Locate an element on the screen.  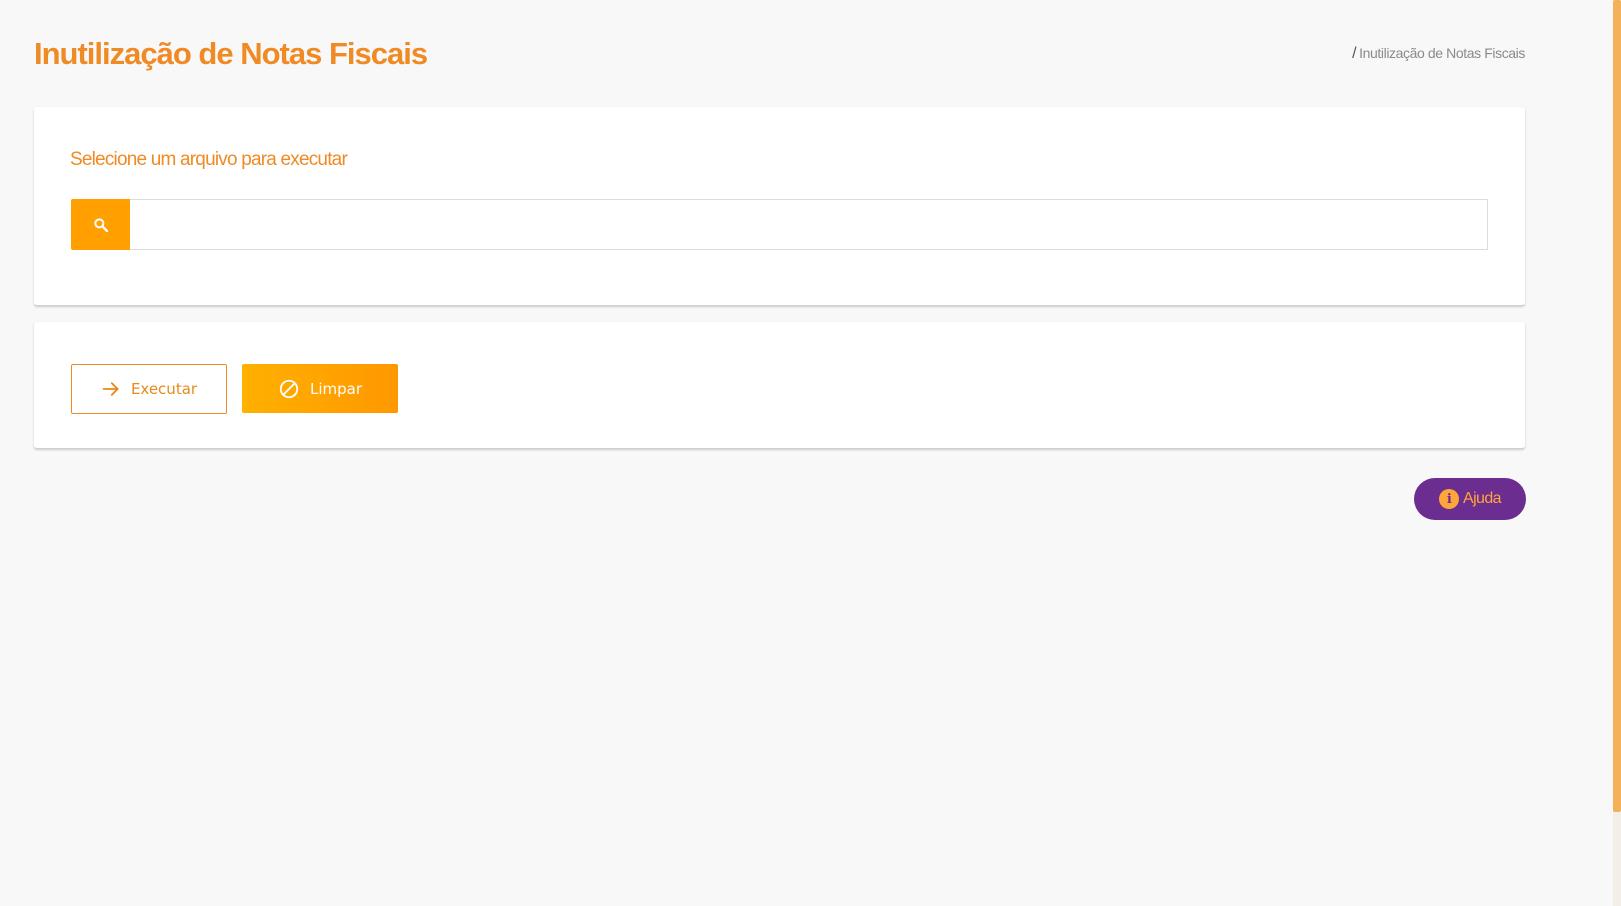
executar-button: Executar is located at coordinates (149, 389).